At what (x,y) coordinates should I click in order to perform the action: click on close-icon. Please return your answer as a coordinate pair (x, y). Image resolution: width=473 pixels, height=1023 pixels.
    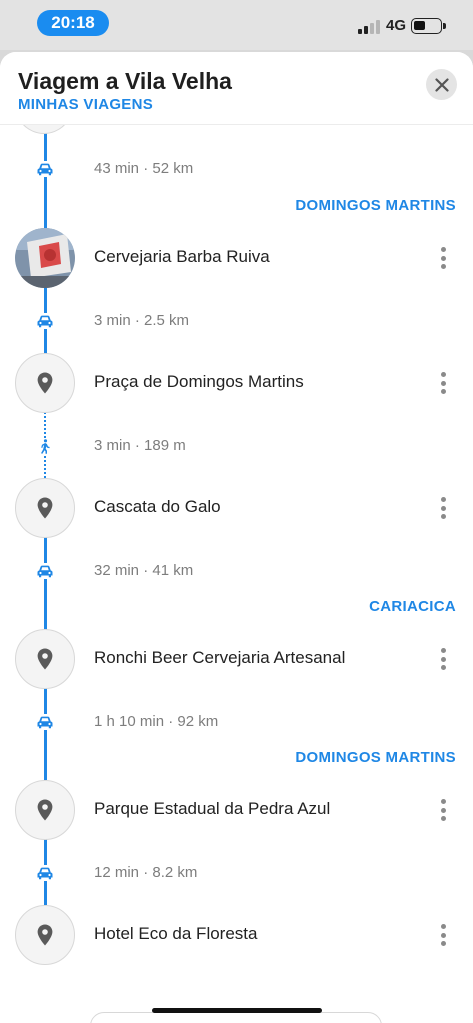
    Looking at the image, I should click on (441, 84).